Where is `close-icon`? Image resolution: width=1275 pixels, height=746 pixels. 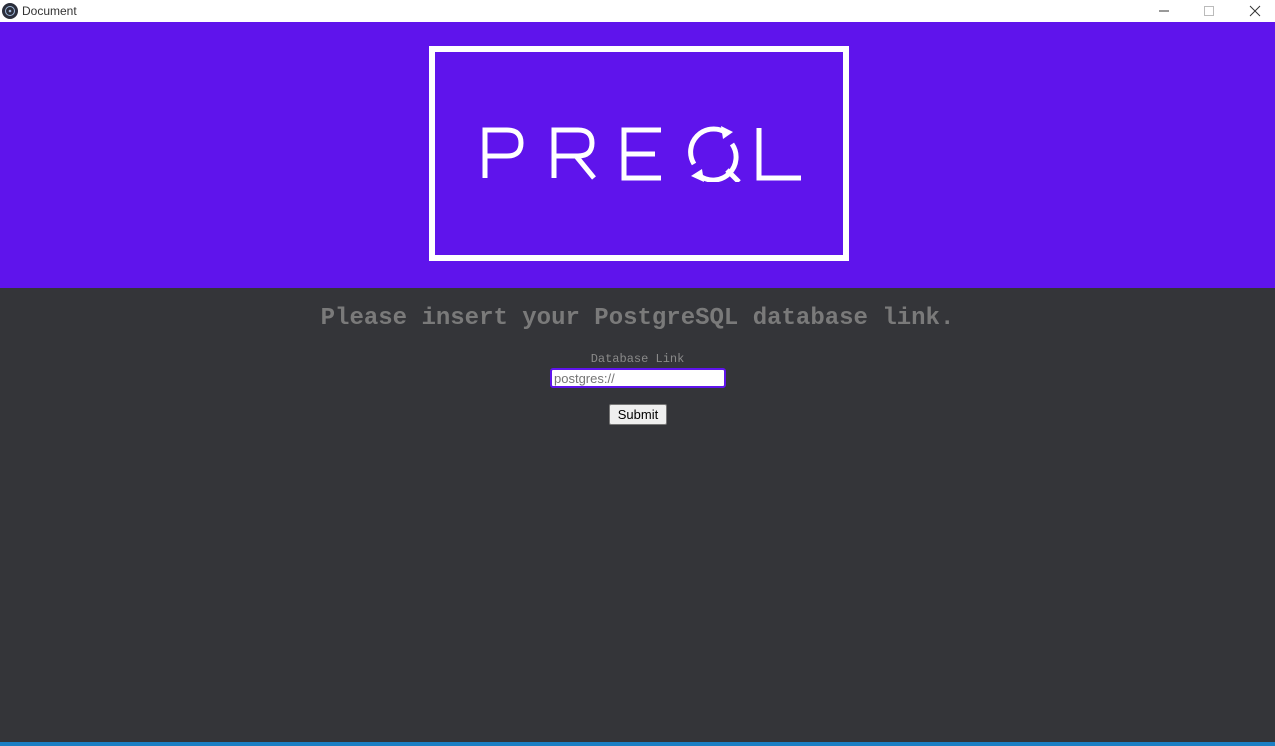
close-icon is located at coordinates (1255, 11).